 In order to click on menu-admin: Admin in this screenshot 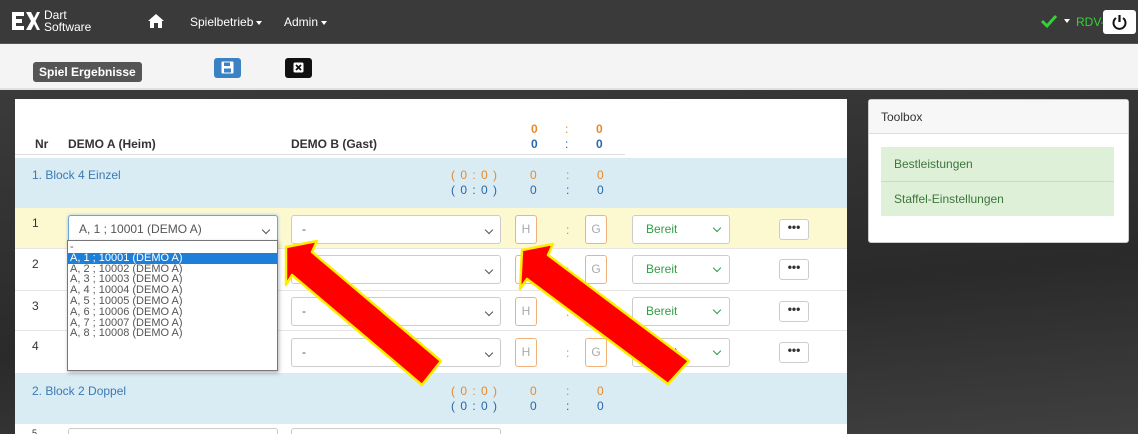, I will do `click(306, 22)`.